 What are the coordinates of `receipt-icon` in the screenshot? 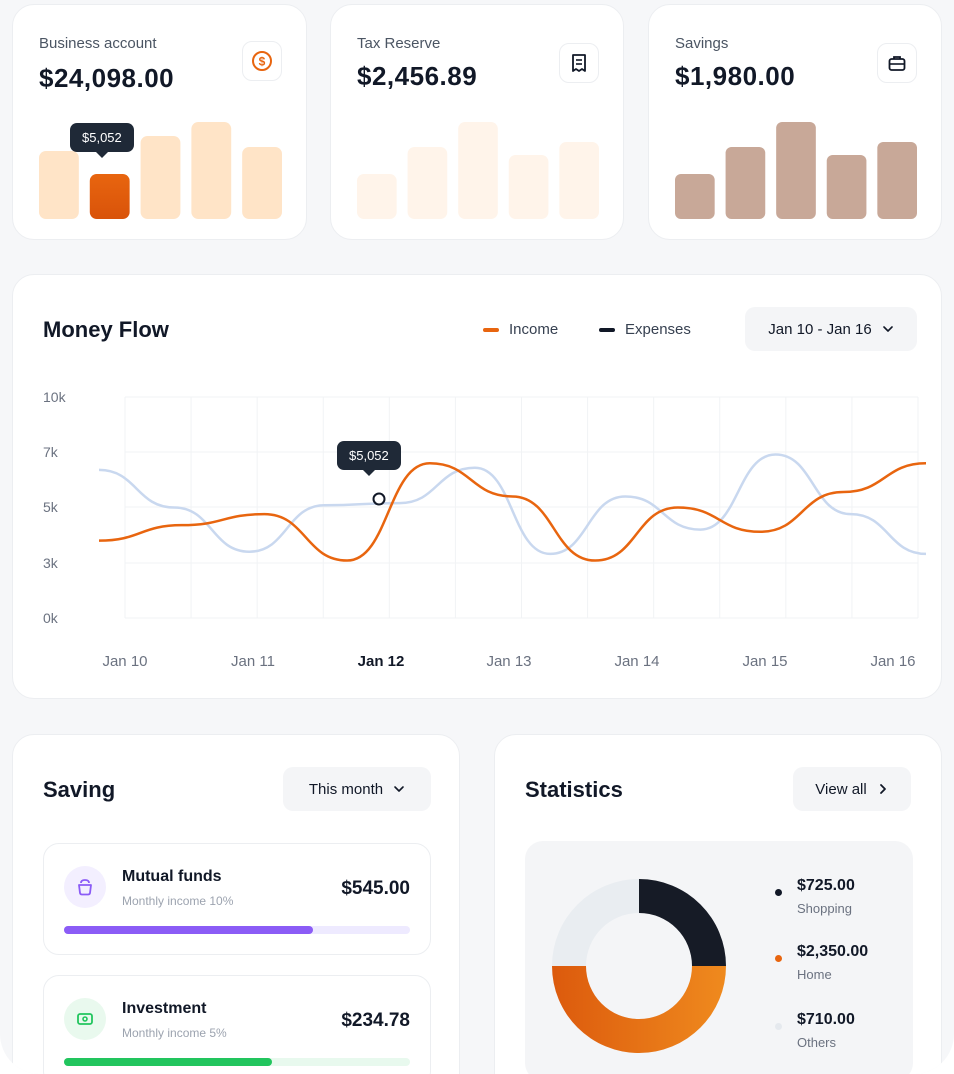 It's located at (579, 63).